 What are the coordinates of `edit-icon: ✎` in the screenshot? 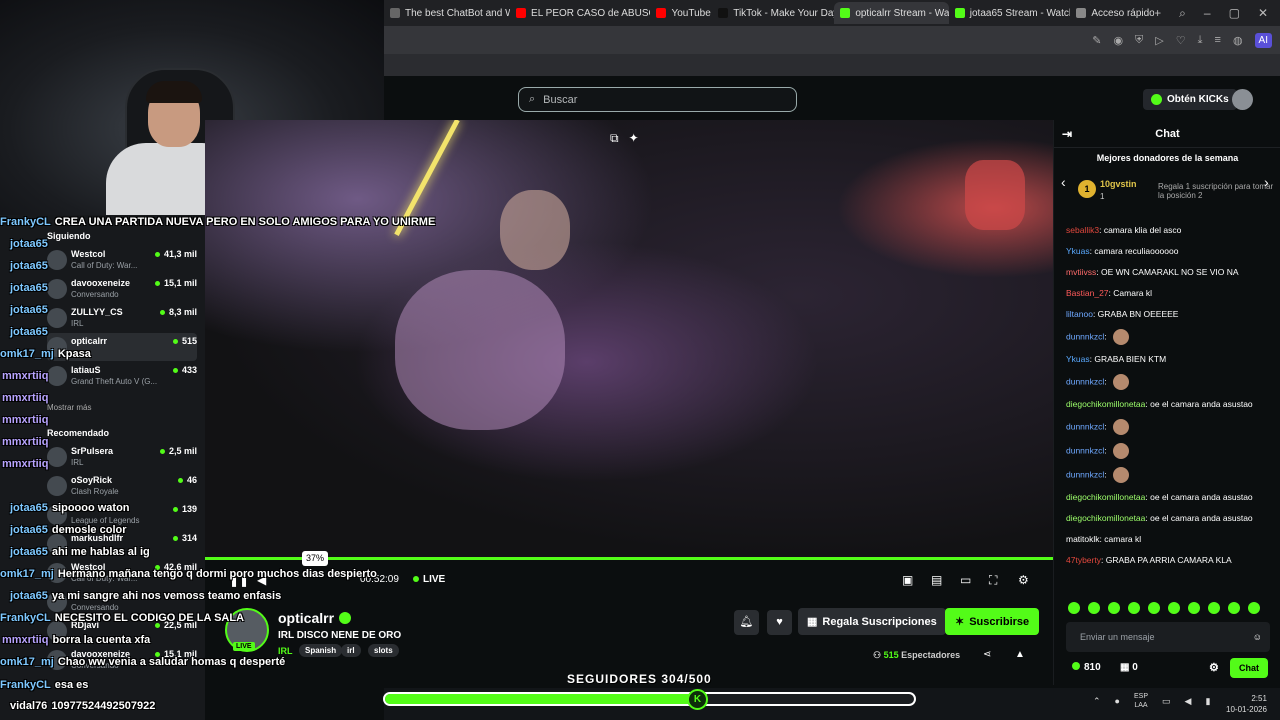 It's located at (1096, 40).